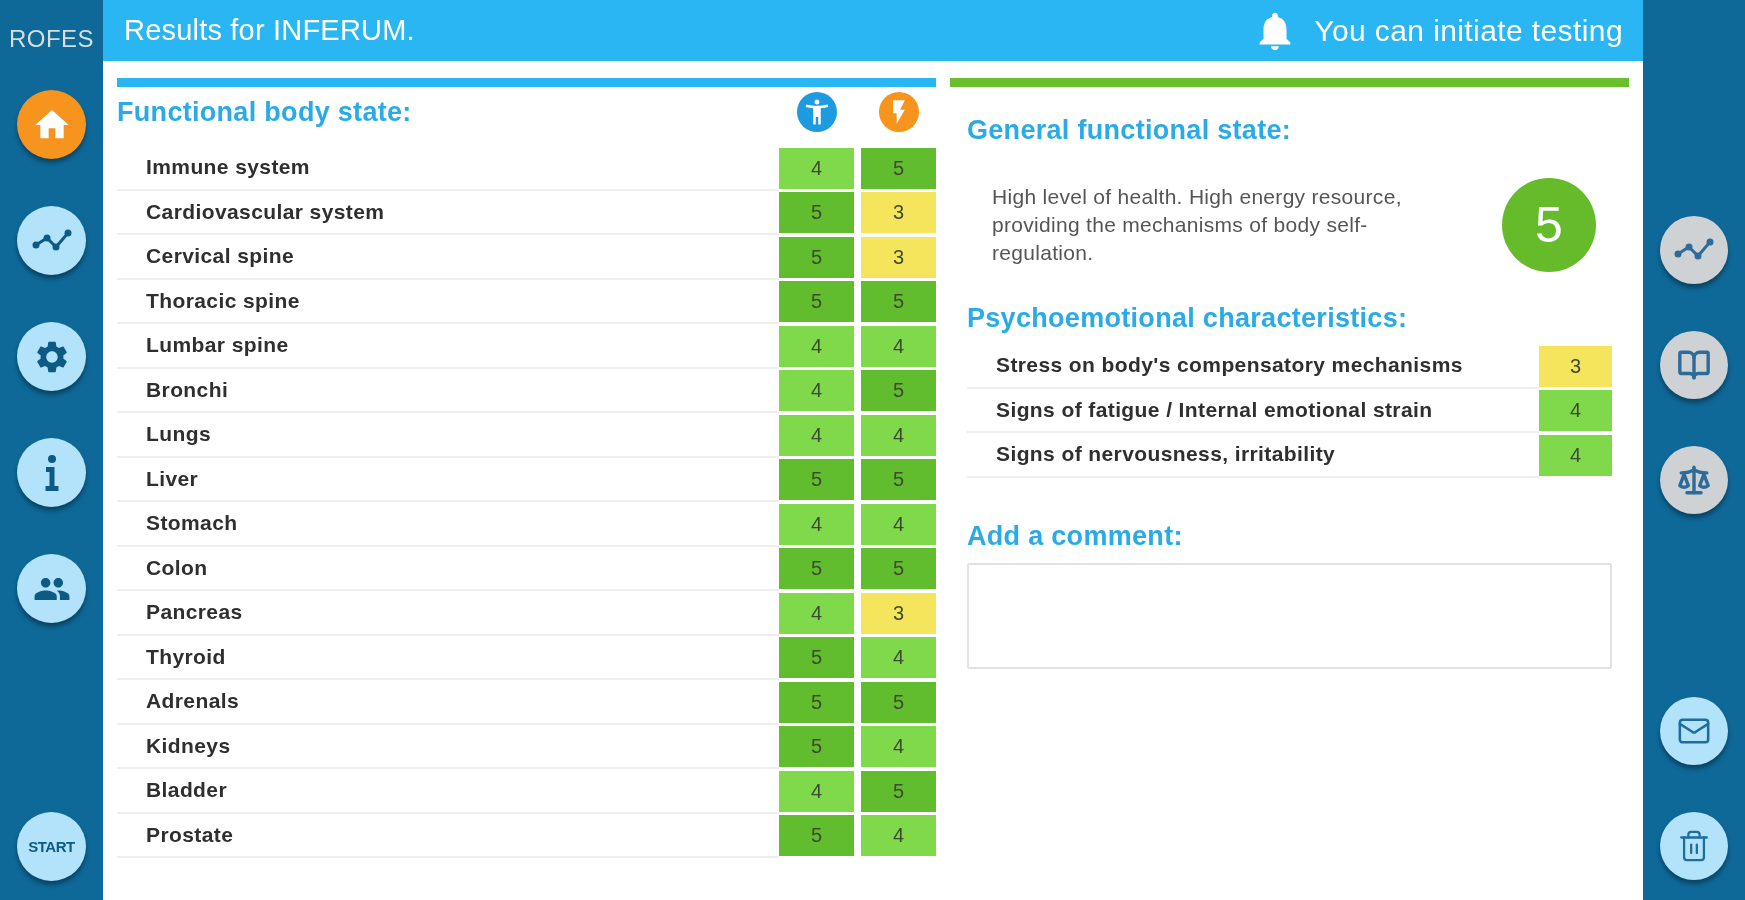 The image size is (1745, 900). Describe the element at coordinates (51, 356) in the screenshot. I see `settings-button` at that location.